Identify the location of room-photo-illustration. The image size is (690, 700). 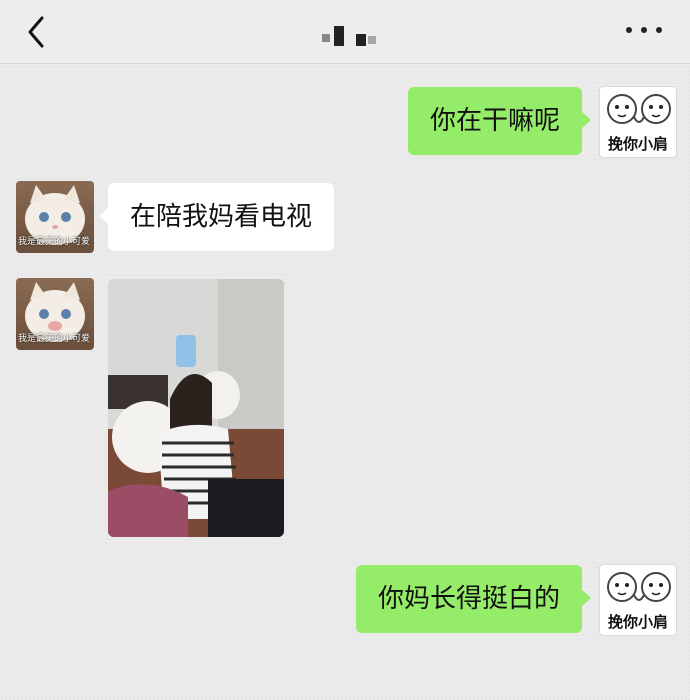
(196, 408).